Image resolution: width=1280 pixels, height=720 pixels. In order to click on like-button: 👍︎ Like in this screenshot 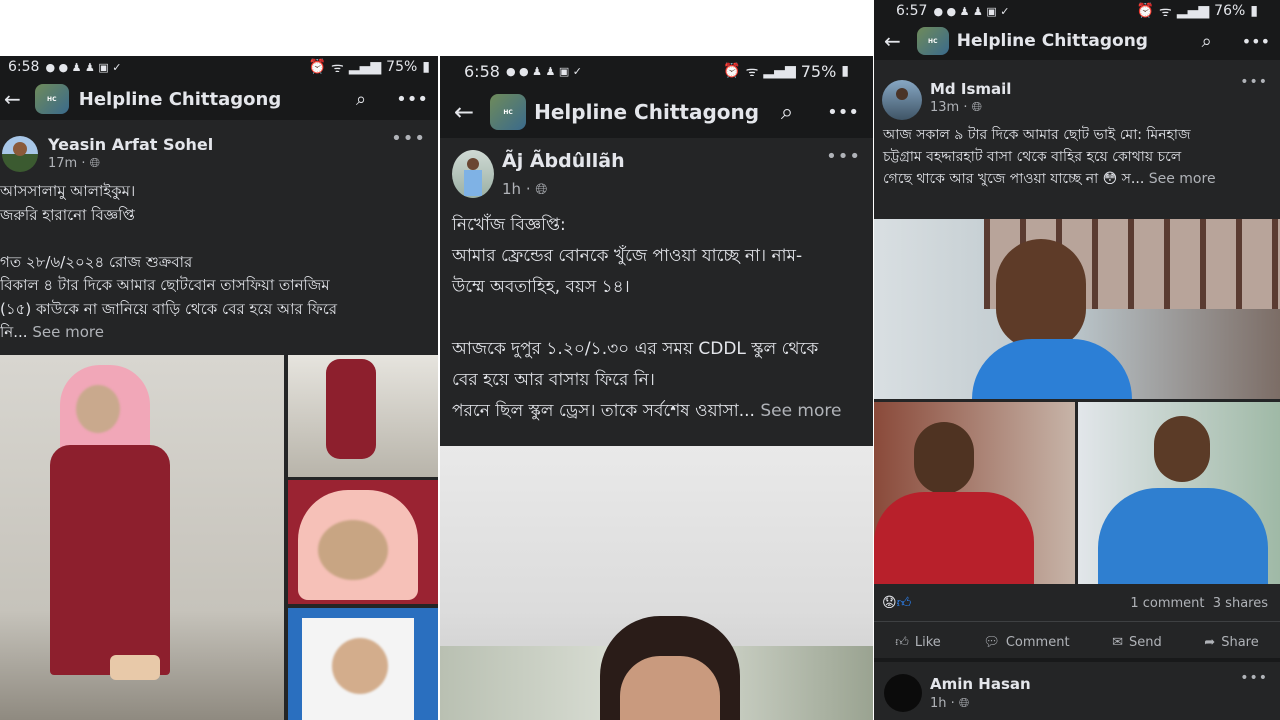, I will do `click(918, 642)`.